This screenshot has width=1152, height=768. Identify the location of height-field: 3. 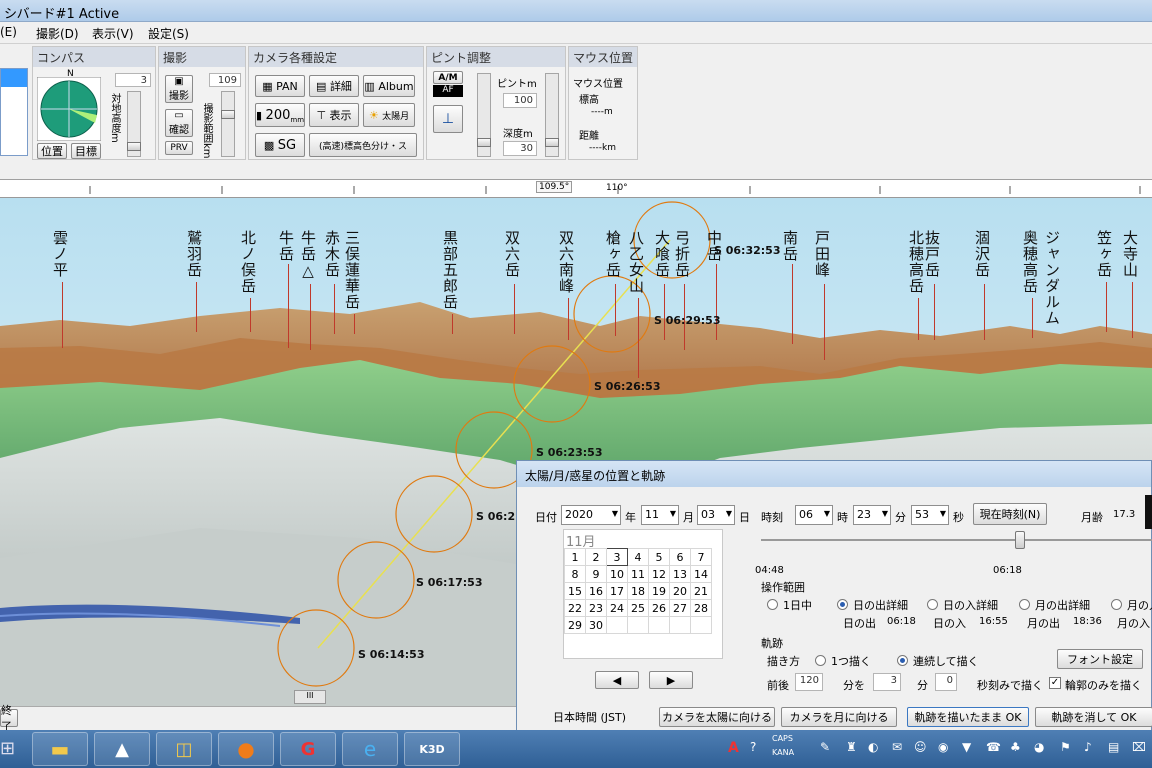
(133, 80).